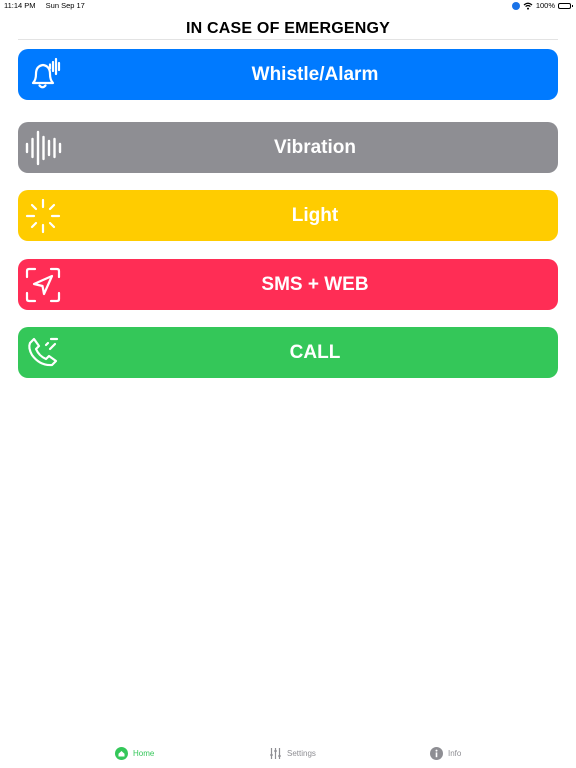  What do you see at coordinates (528, 6) in the screenshot?
I see `wifi-icon` at bounding box center [528, 6].